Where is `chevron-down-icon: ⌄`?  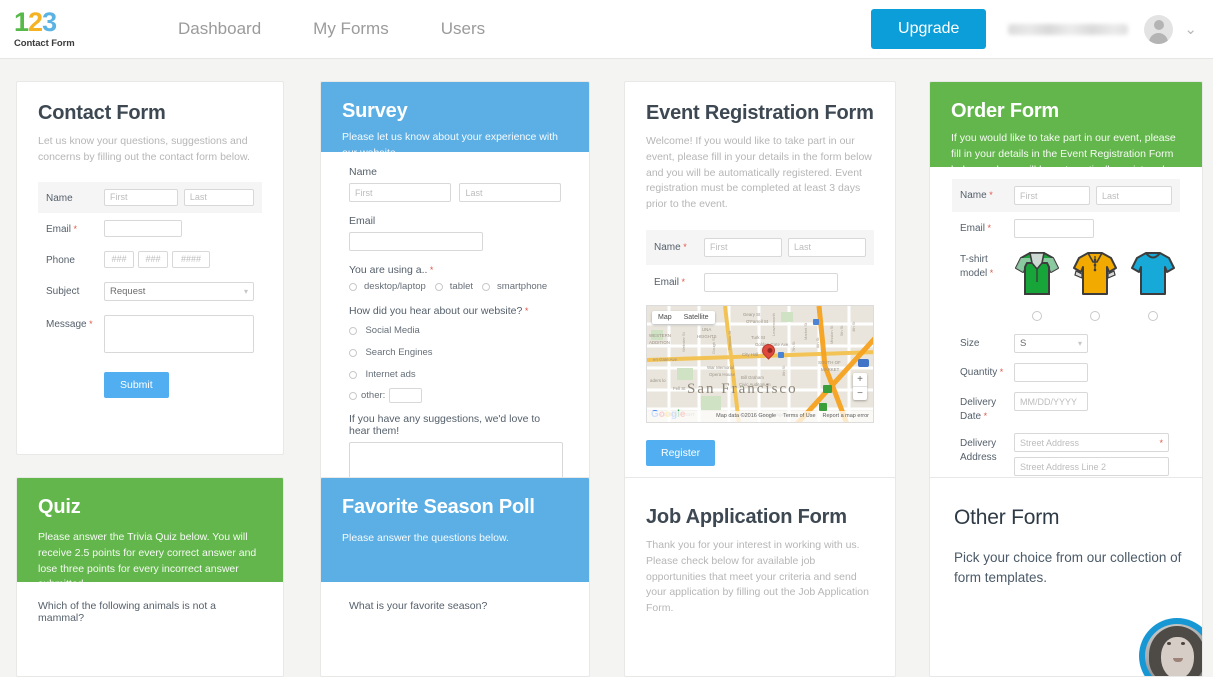
chevron-down-icon: ⌄ is located at coordinates (1190, 29).